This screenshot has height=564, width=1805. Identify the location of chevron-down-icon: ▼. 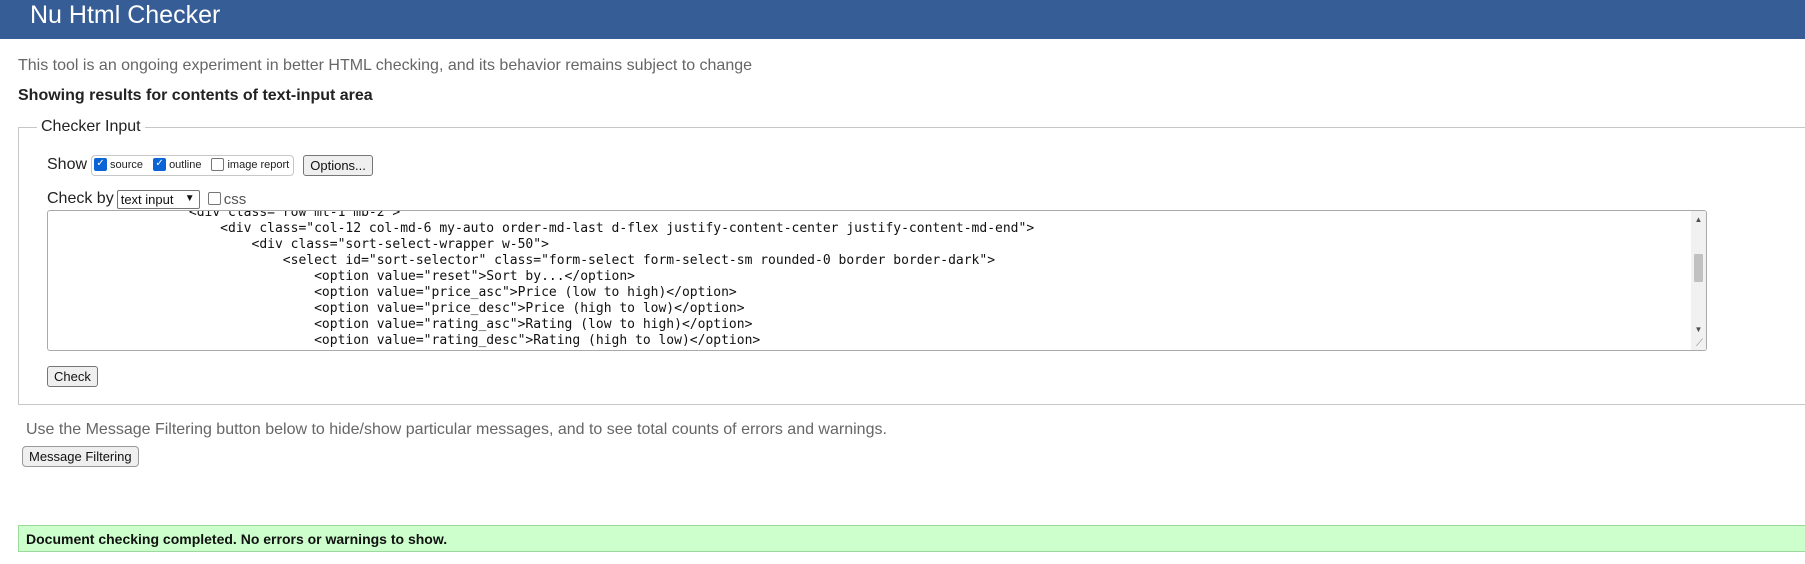
(189, 198).